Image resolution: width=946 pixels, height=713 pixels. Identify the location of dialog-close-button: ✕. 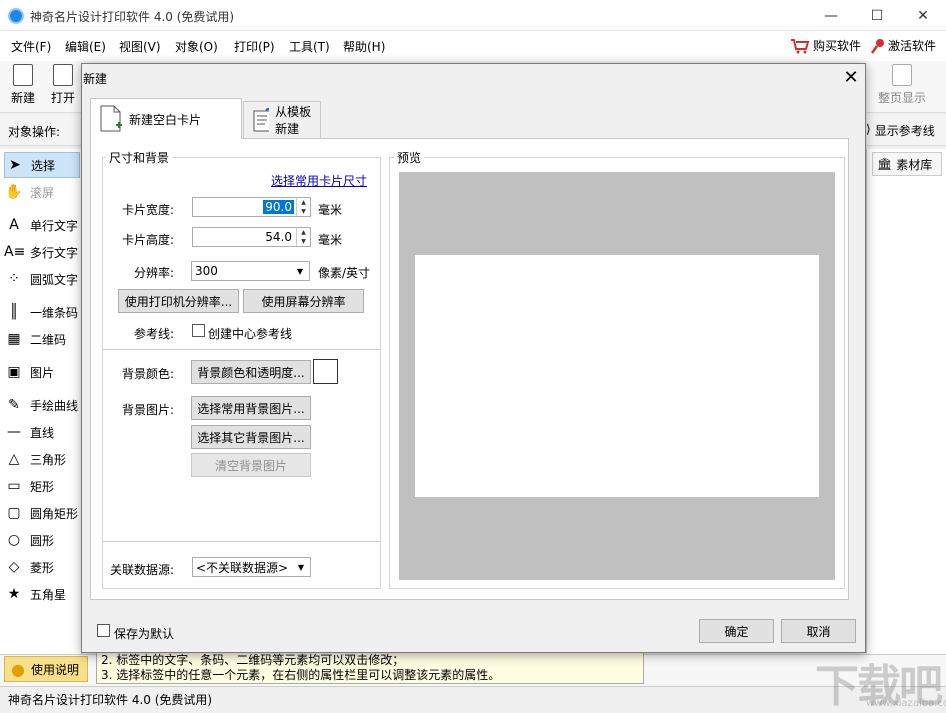
(851, 77).